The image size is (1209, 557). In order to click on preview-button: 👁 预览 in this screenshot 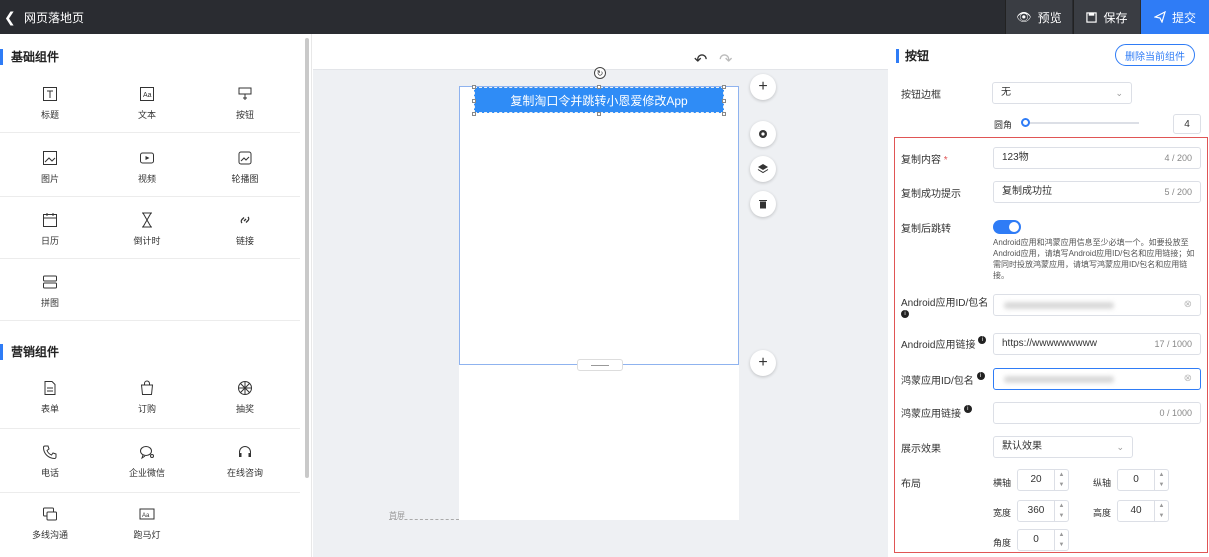, I will do `click(1038, 17)`.